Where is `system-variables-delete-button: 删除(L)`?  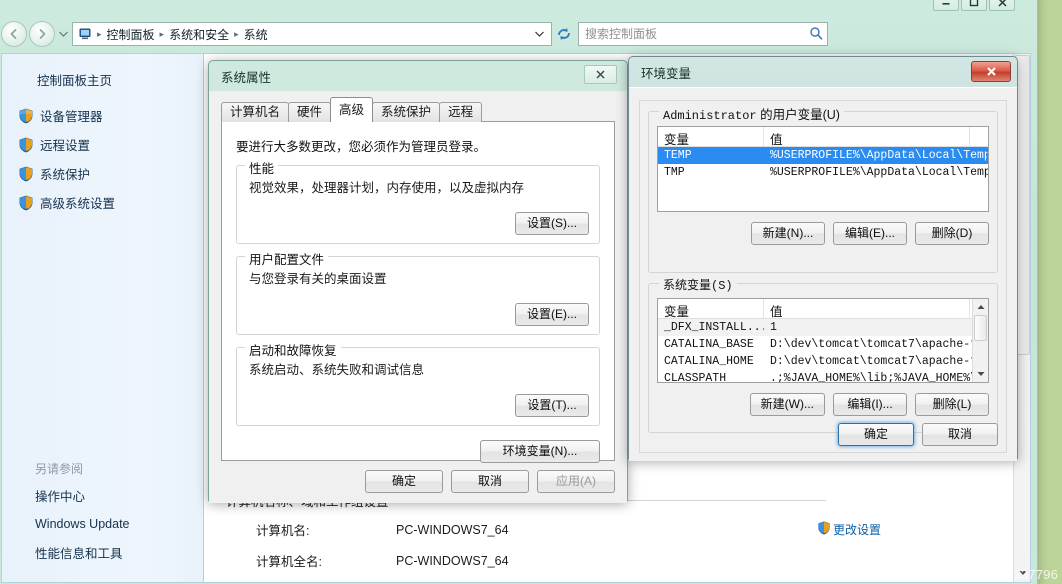
system-variables-delete-button: 删除(L) is located at coordinates (952, 404).